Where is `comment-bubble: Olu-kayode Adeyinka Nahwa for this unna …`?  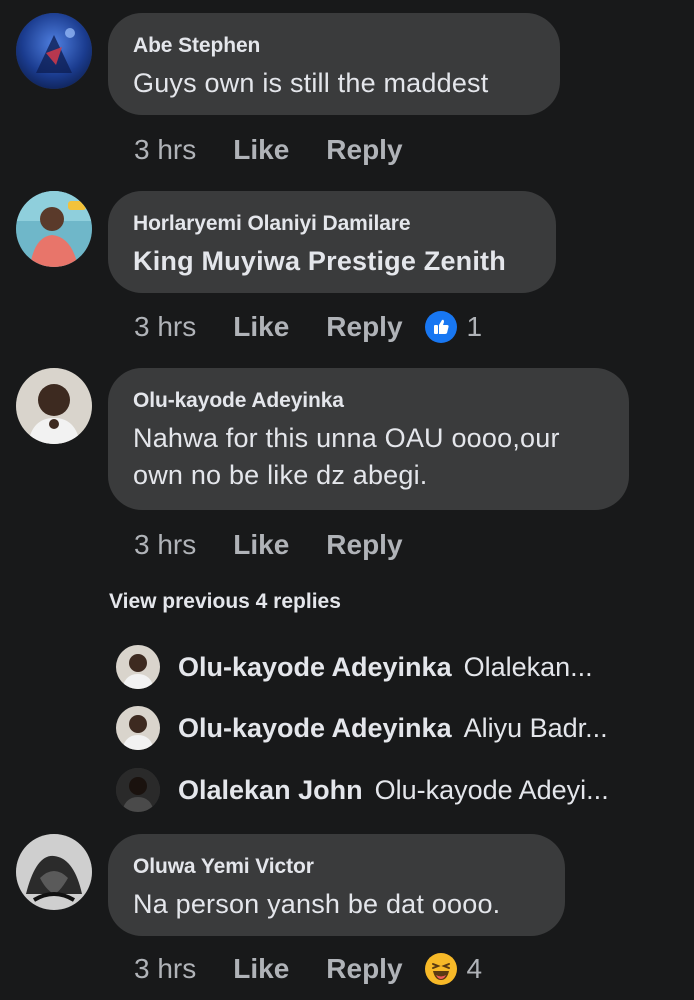 comment-bubble: Olu-kayode Adeyinka Nahwa for this unna … is located at coordinates (368, 439).